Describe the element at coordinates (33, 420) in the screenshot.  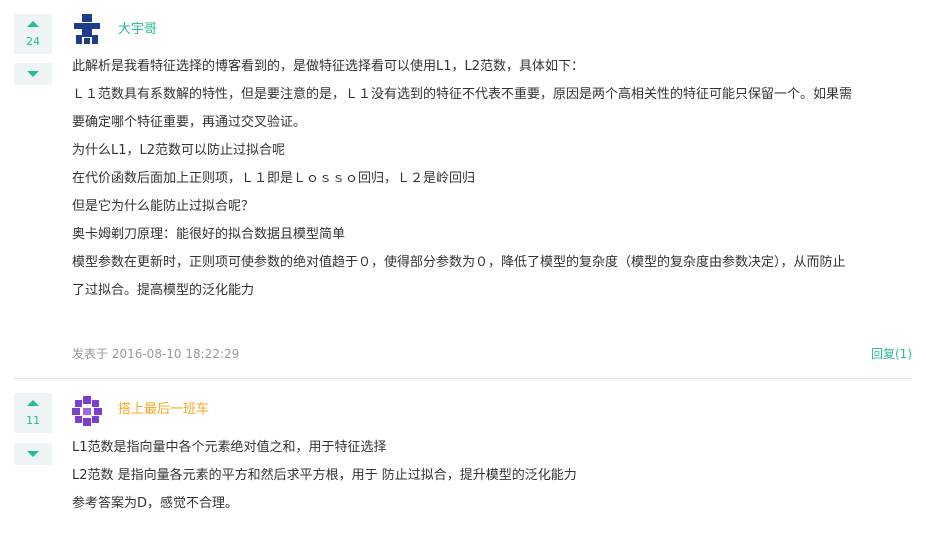
I see `vote-count: 11` at that location.